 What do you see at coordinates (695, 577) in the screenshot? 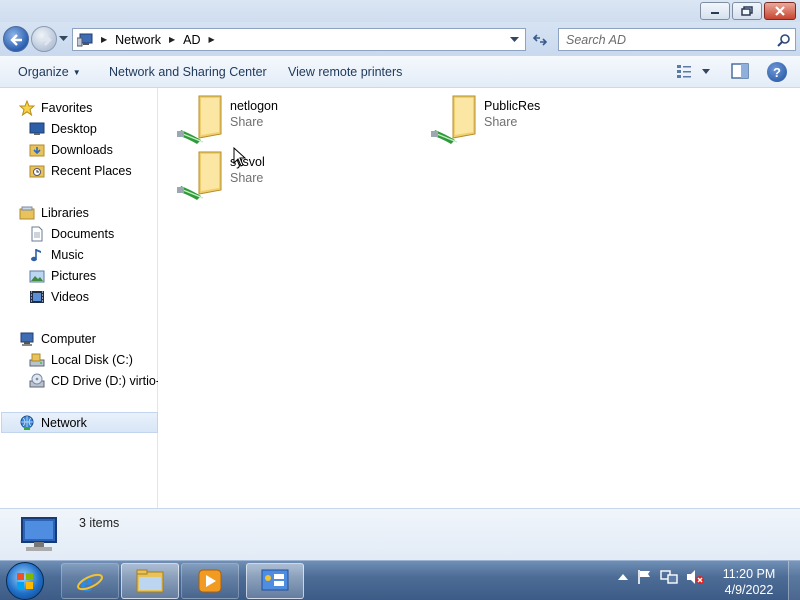
I see `volume-muted-icon` at bounding box center [695, 577].